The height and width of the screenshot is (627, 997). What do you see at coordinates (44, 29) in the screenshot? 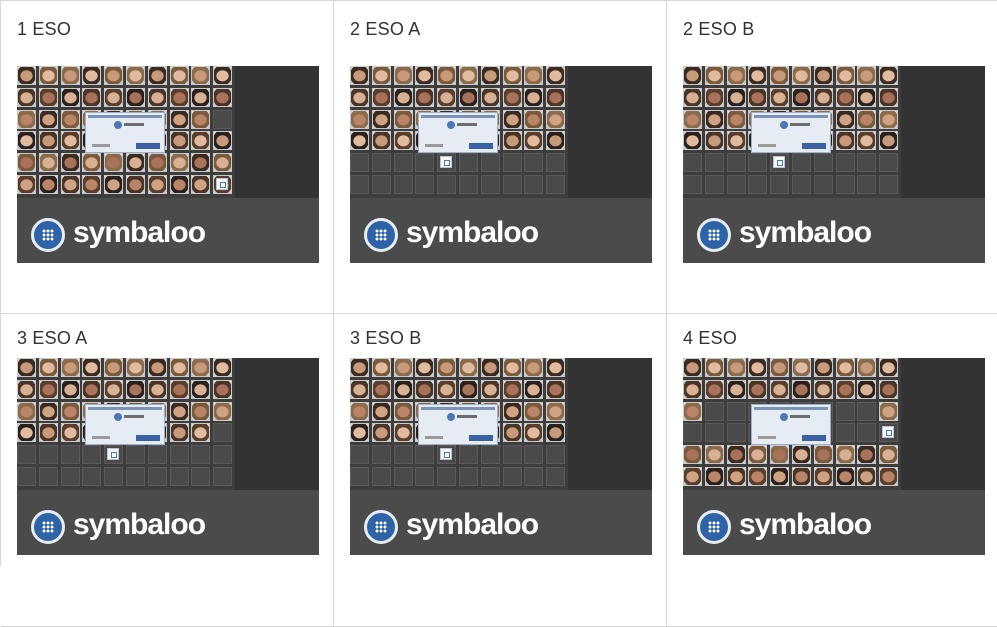
I see `group-title: 1 ESO` at bounding box center [44, 29].